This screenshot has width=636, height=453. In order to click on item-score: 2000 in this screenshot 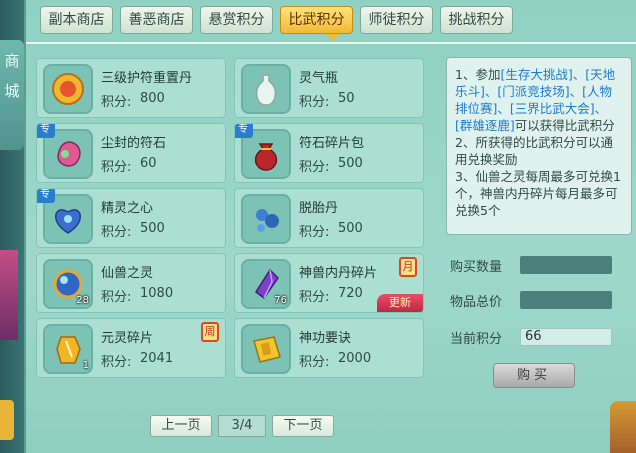, I will do `click(355, 358)`.